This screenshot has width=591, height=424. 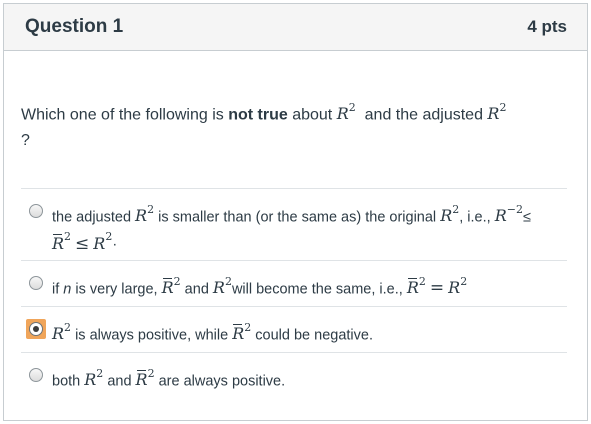 I want to click on math-r-neg-two: R−2, so click(x=508, y=214).